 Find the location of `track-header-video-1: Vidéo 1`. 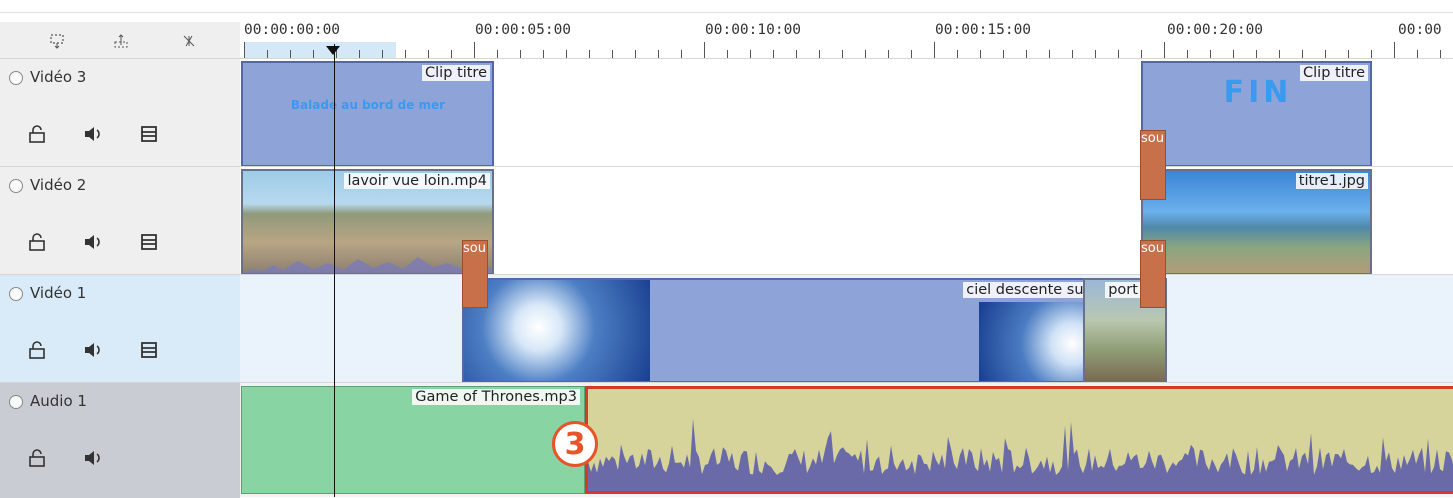

track-header-video-1: Vidéo 1 is located at coordinates (120, 328).